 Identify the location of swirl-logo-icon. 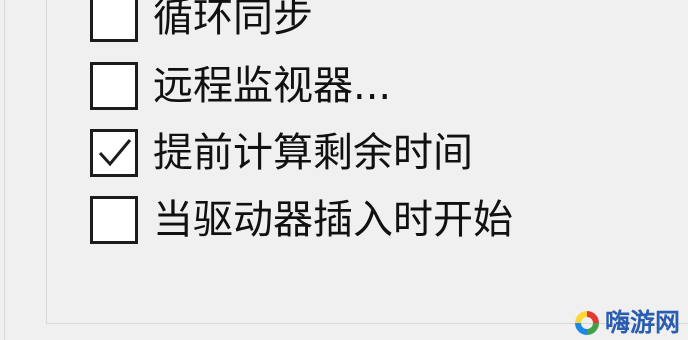
(586, 323).